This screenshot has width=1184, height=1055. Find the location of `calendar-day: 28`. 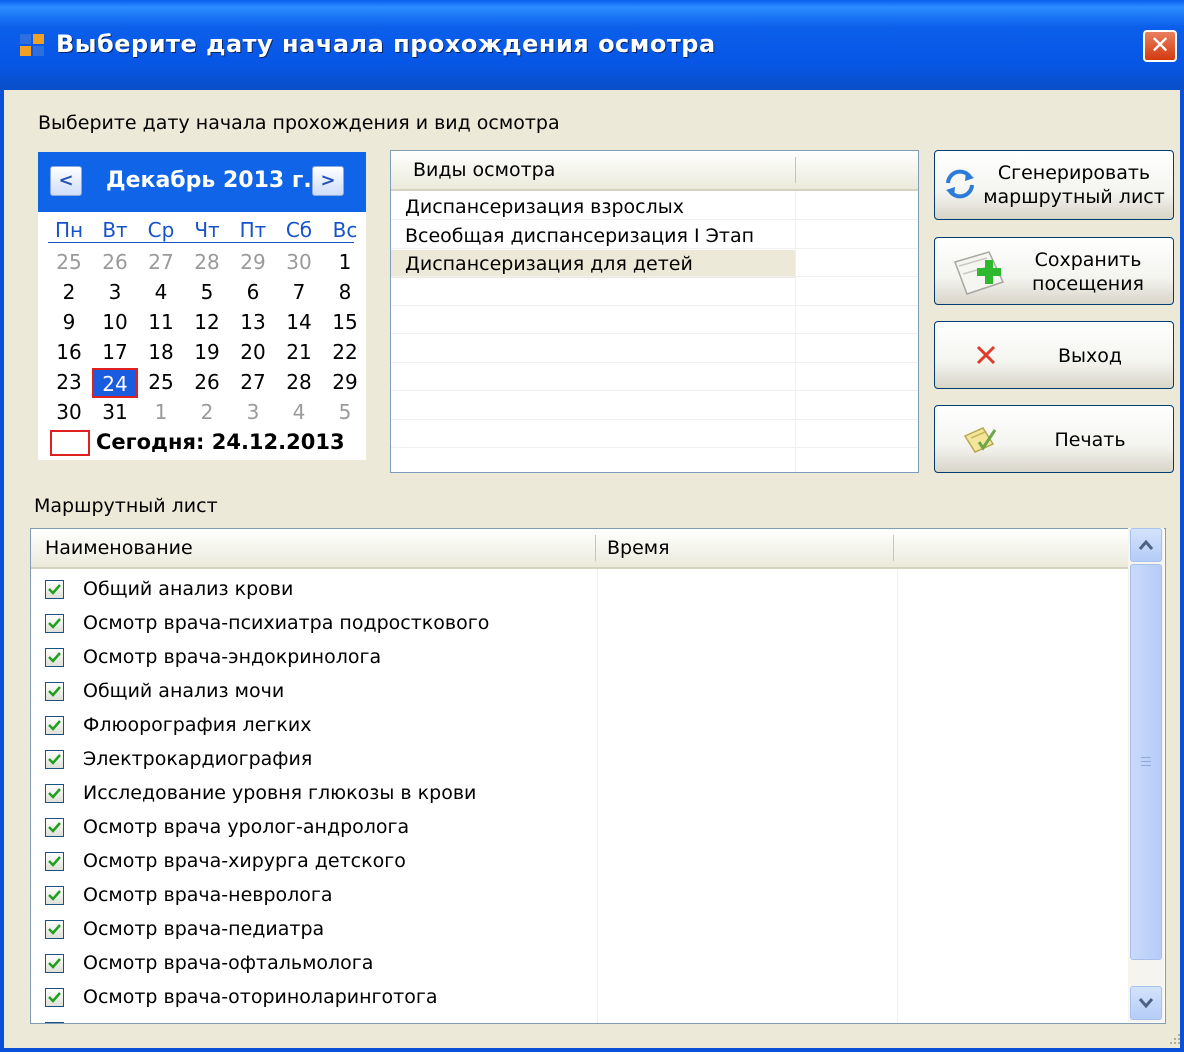

calendar-day: 28 is located at coordinates (299, 383).